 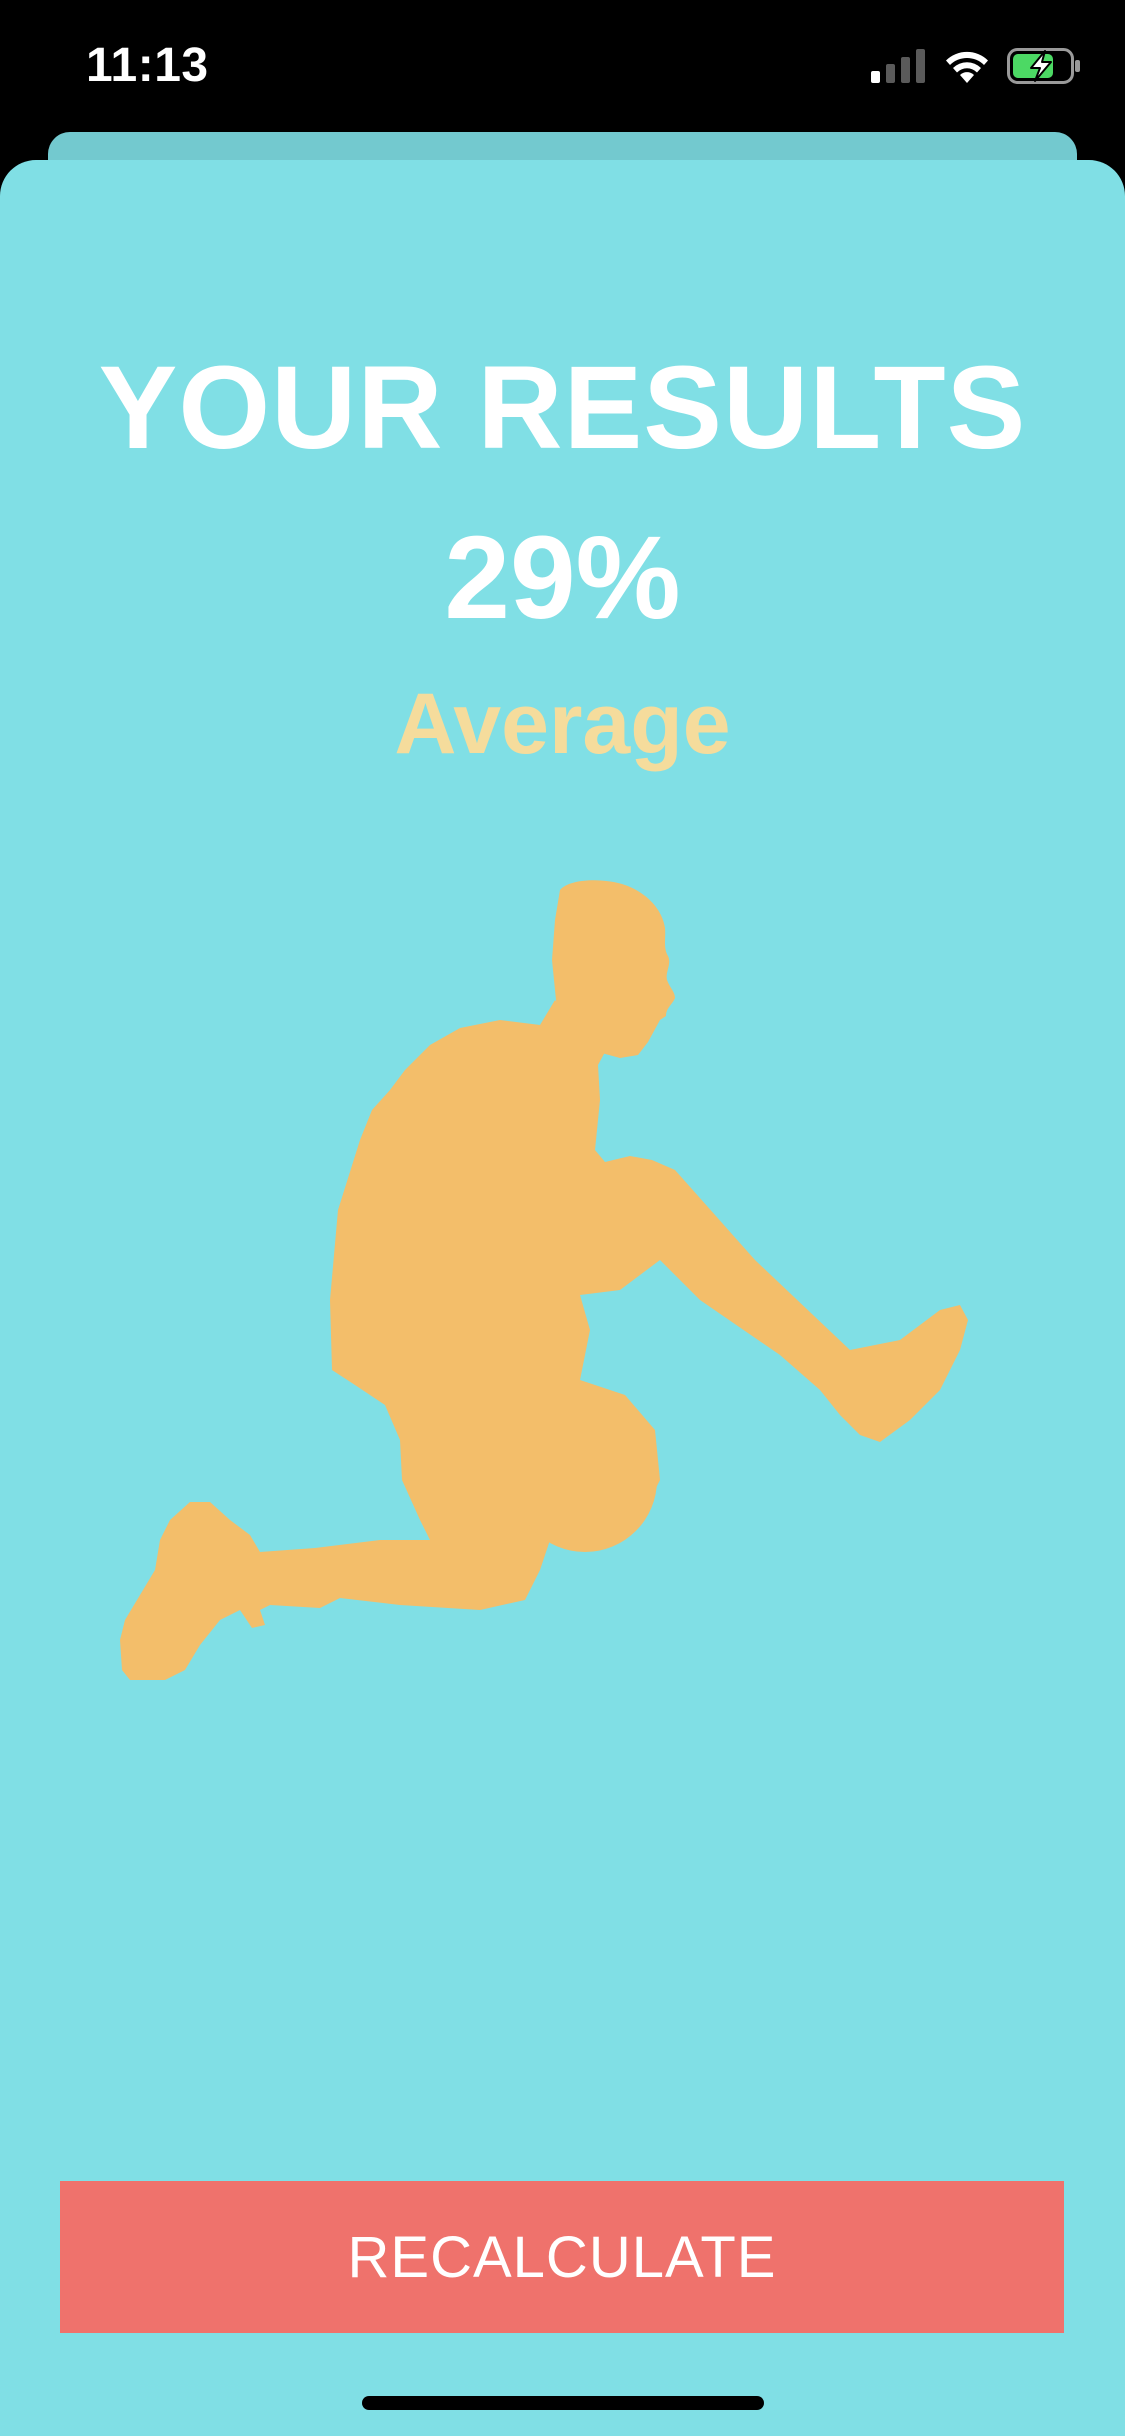 I want to click on page-title: YOUR RESULTS, so click(x=562, y=408).